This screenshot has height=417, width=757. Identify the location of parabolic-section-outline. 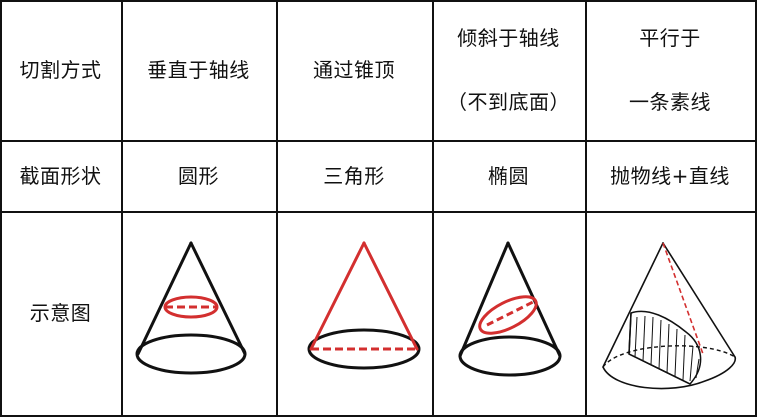
(665, 347).